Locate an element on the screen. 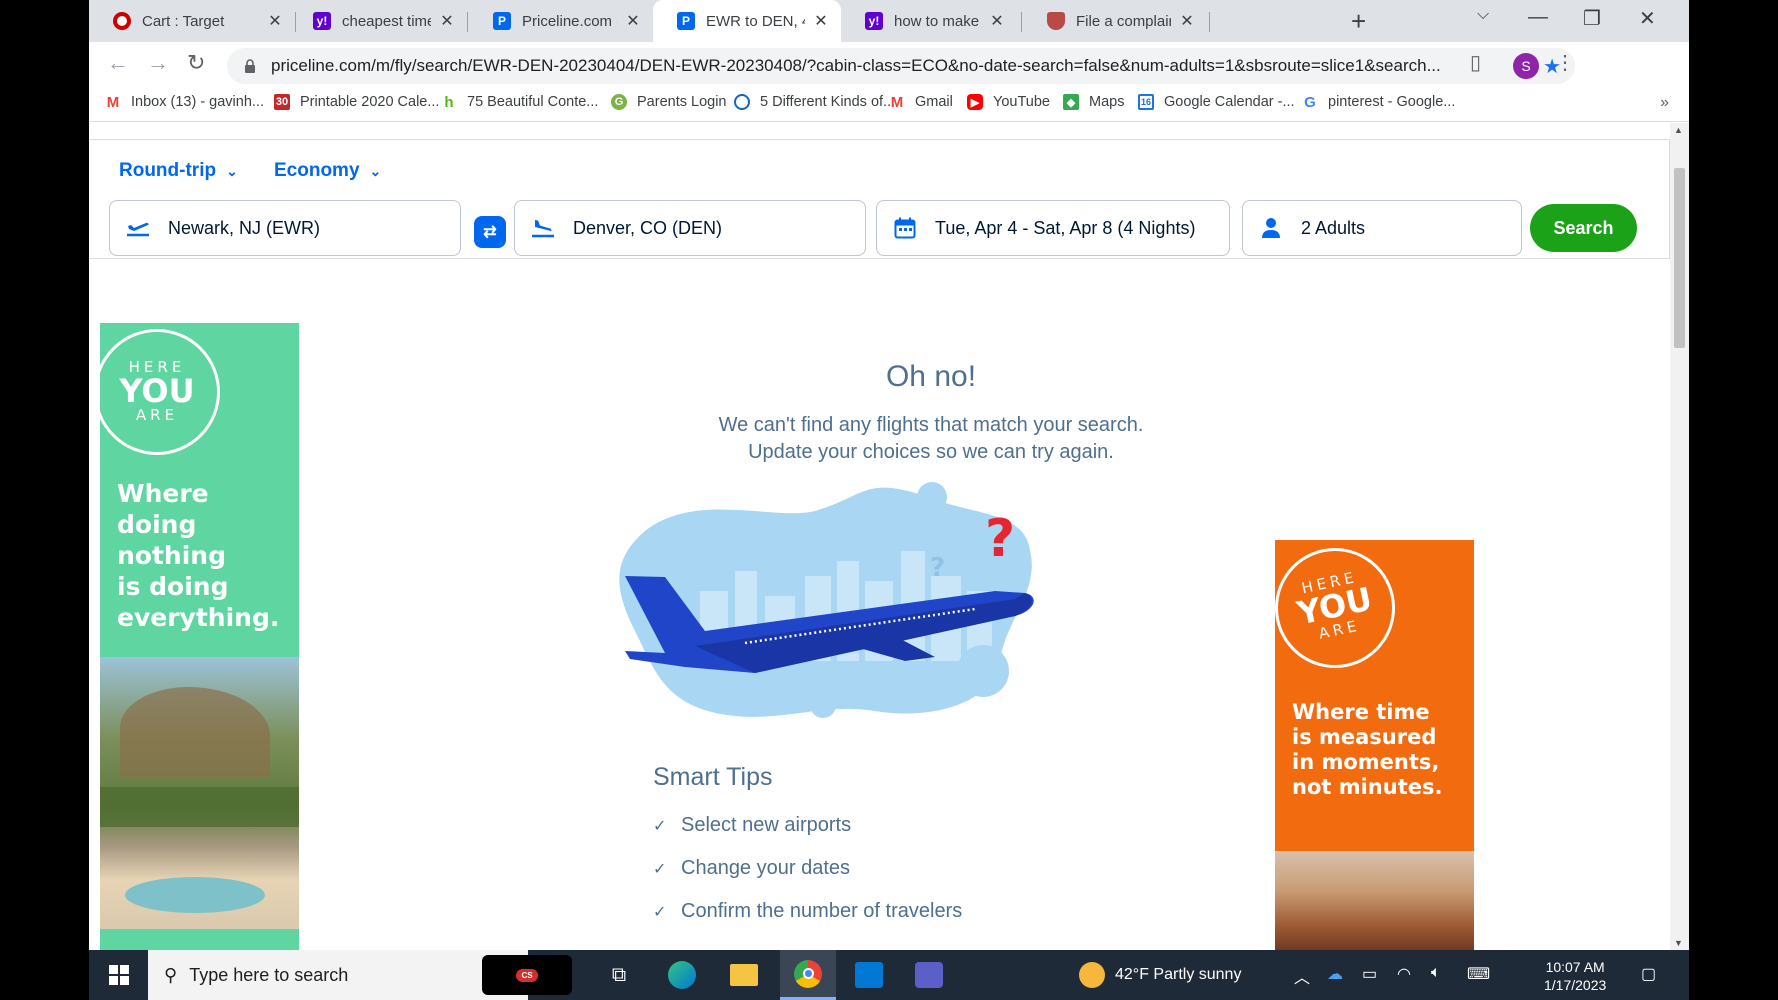 The width and height of the screenshot is (1778, 1000). windows-start-button is located at coordinates (118, 975).